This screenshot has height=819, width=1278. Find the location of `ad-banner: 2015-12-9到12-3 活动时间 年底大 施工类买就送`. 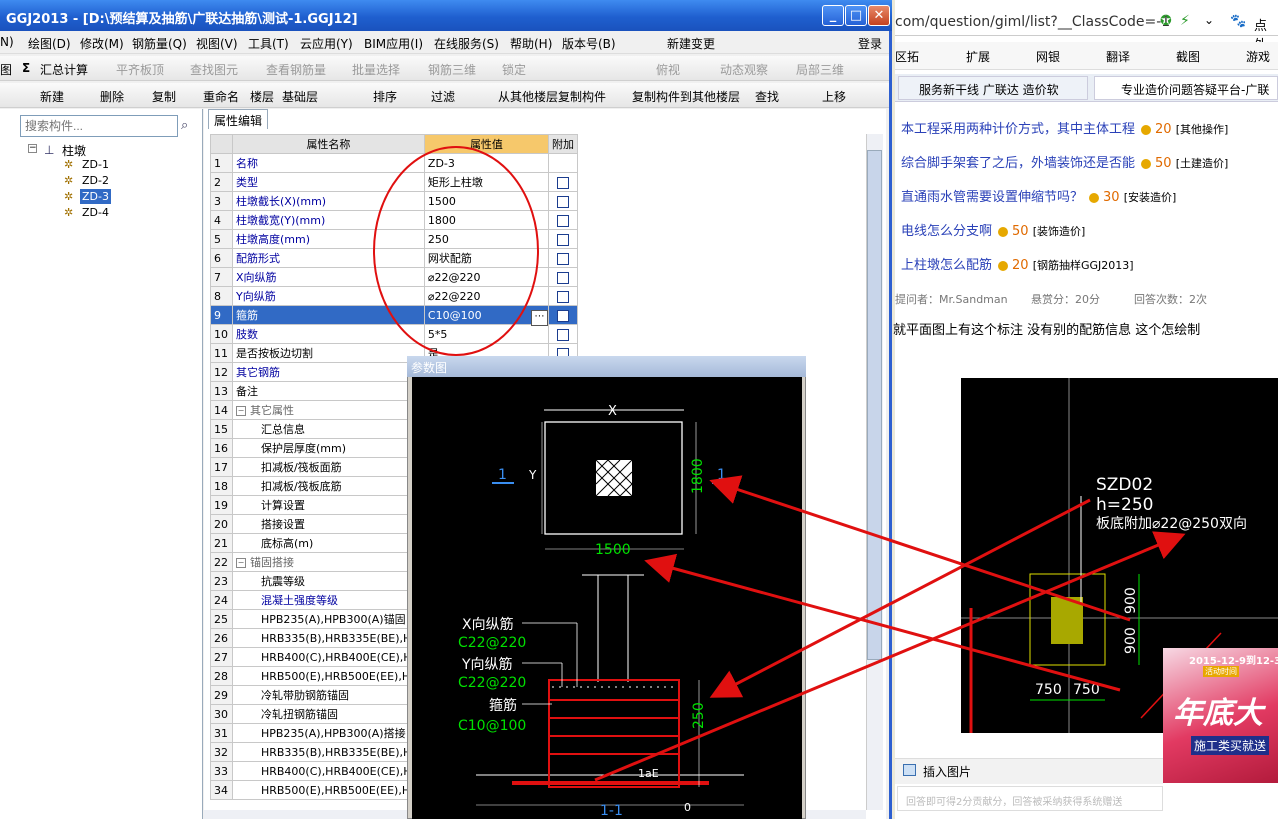

ad-banner: 2015-12-9到12-3 活动时间 年底大 施工类买就送 is located at coordinates (1220, 715).